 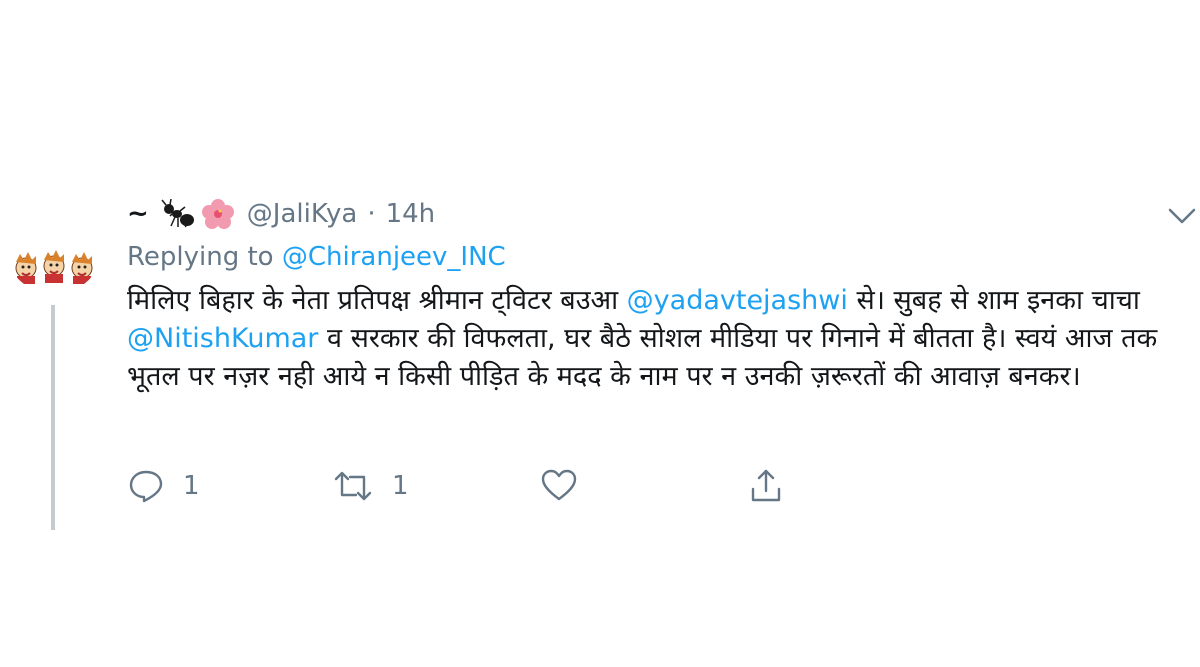 I want to click on replying-to-mention: @Chiranjeev_INC, so click(x=394, y=257).